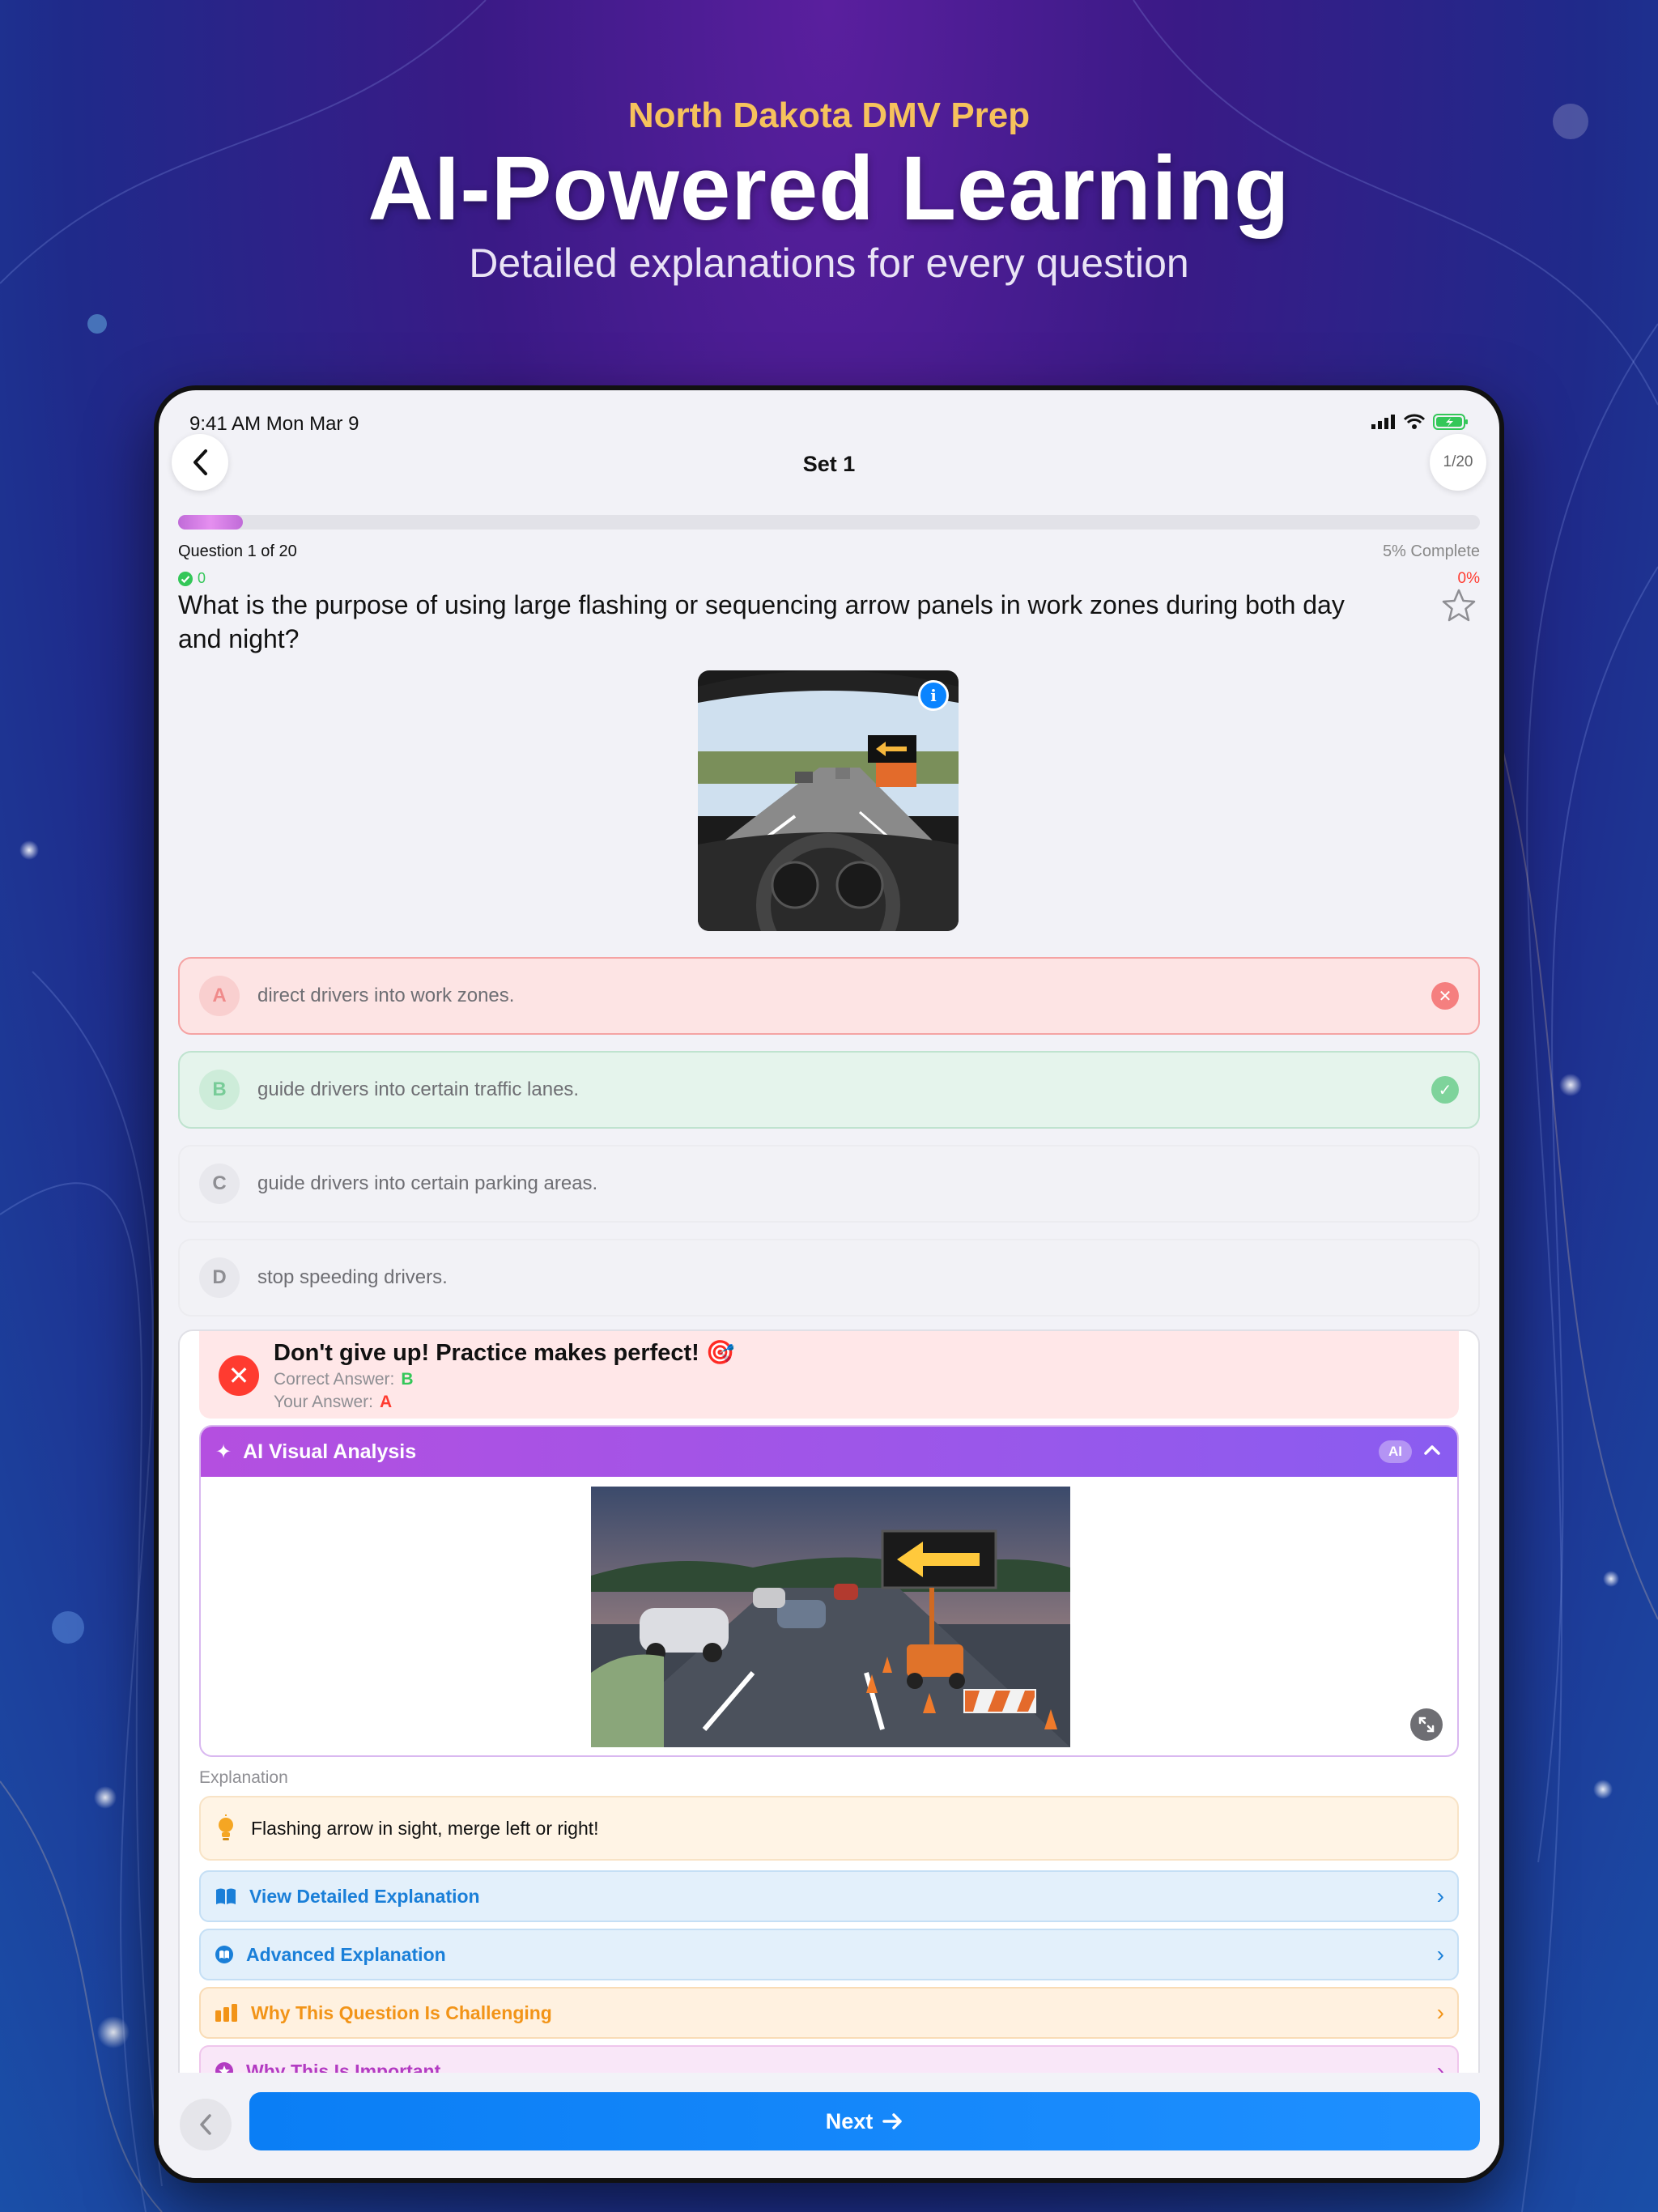  Describe the element at coordinates (202, 578) in the screenshot. I see `correct-count-value: 0` at that location.